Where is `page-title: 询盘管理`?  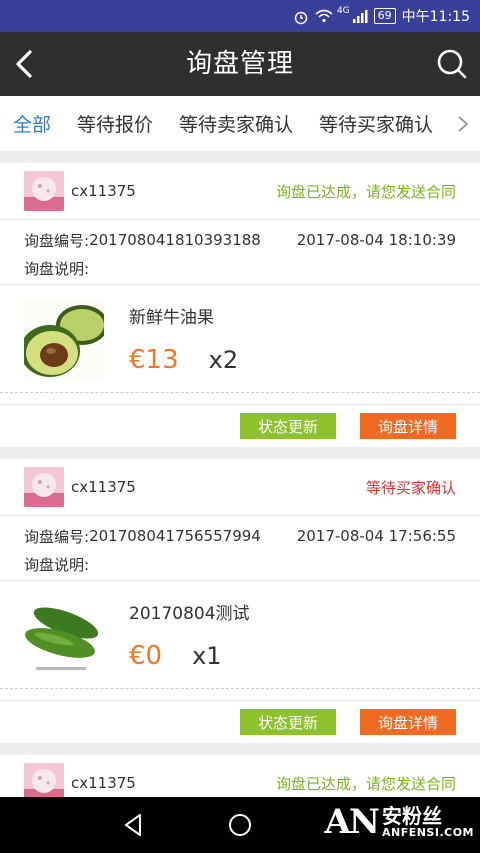 page-title: 询盘管理 is located at coordinates (239, 64).